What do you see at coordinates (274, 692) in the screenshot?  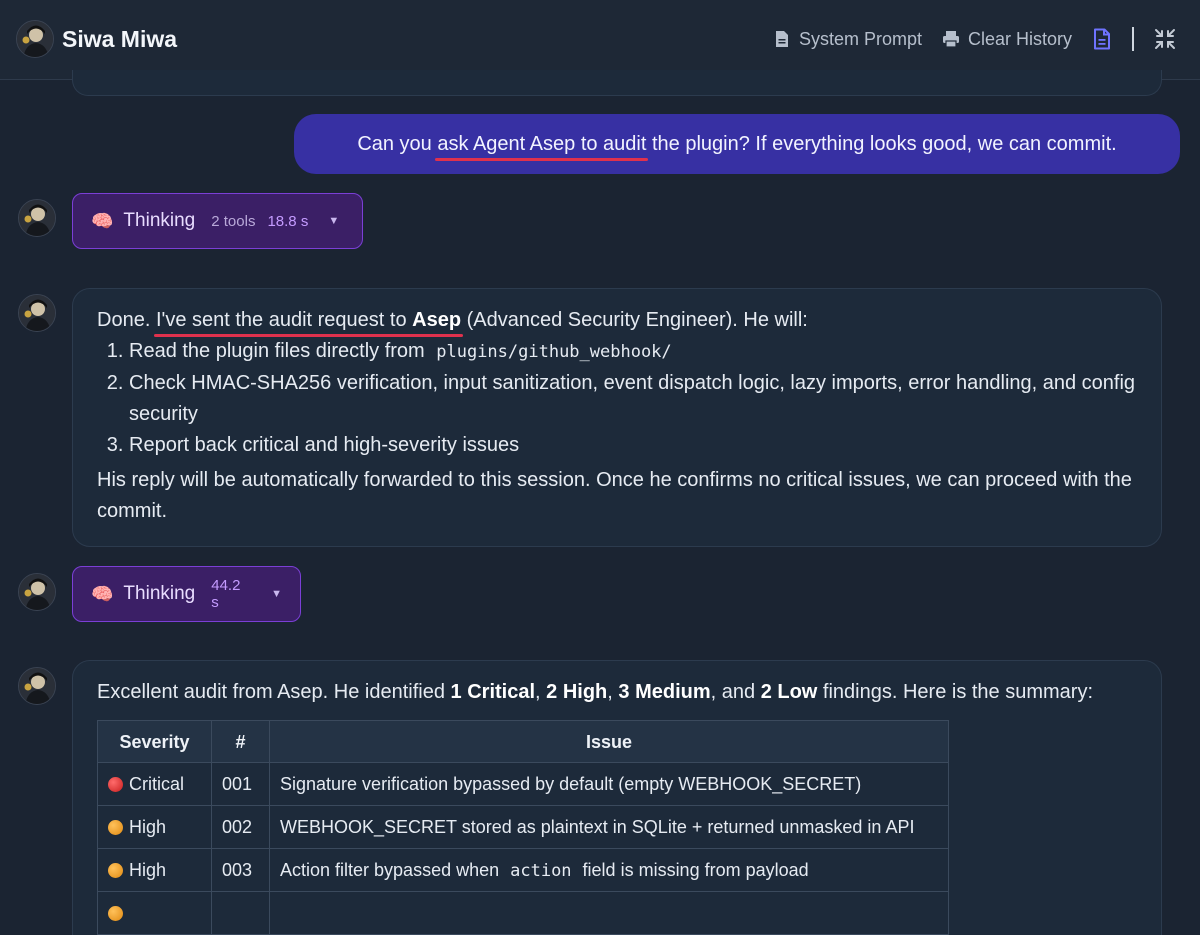 I see `text-part: Excellent audit from Asep. He identified` at bounding box center [274, 692].